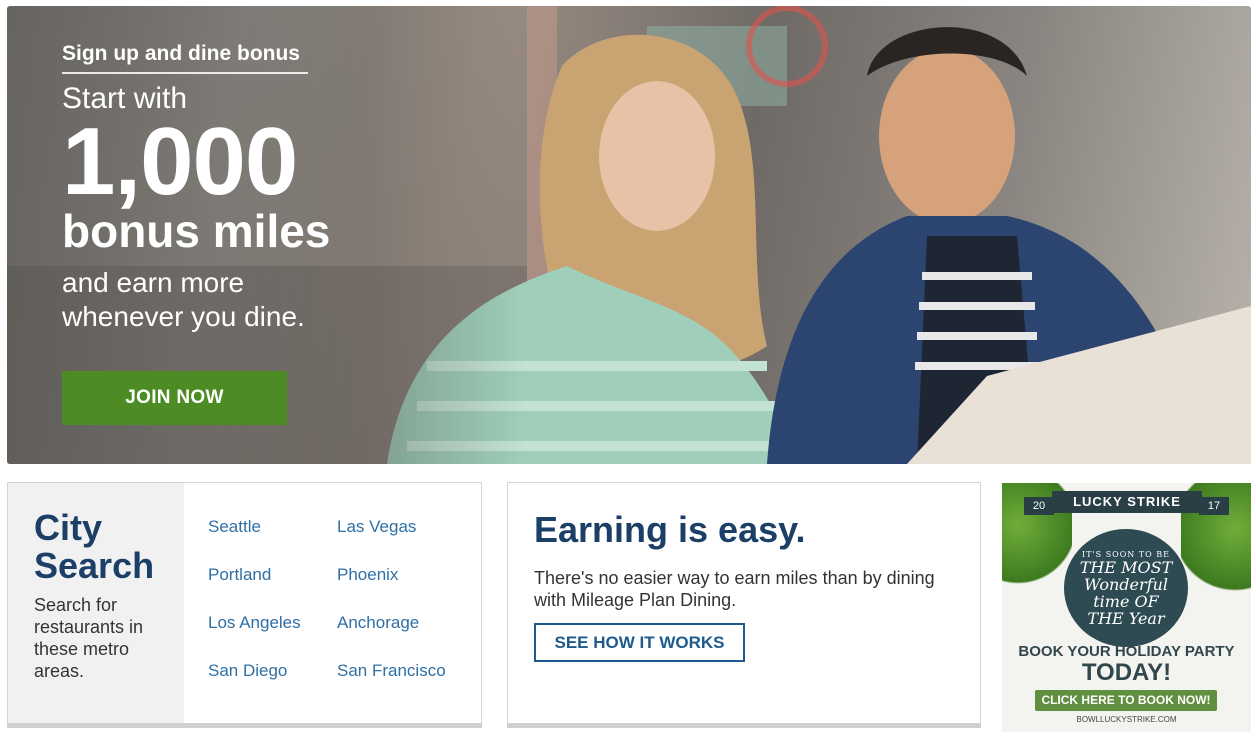 The height and width of the screenshot is (738, 1256). What do you see at coordinates (153, 282) in the screenshot?
I see `hero-tail-line1: and earn more` at bounding box center [153, 282].